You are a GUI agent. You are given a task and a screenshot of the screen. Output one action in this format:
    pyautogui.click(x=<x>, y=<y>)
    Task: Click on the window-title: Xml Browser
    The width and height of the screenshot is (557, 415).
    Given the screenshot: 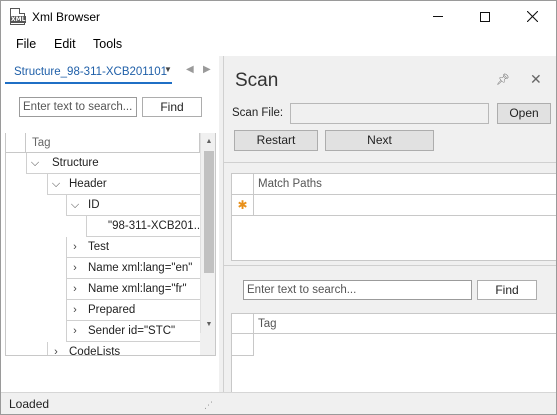 What is the action you would take?
    pyautogui.click(x=66, y=17)
    